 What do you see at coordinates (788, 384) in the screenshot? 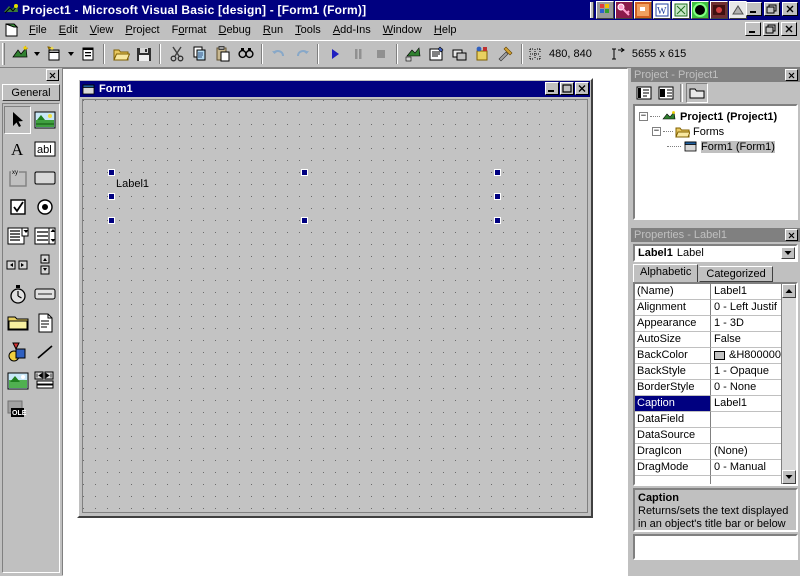
I see `properties-scrollbar` at bounding box center [788, 384].